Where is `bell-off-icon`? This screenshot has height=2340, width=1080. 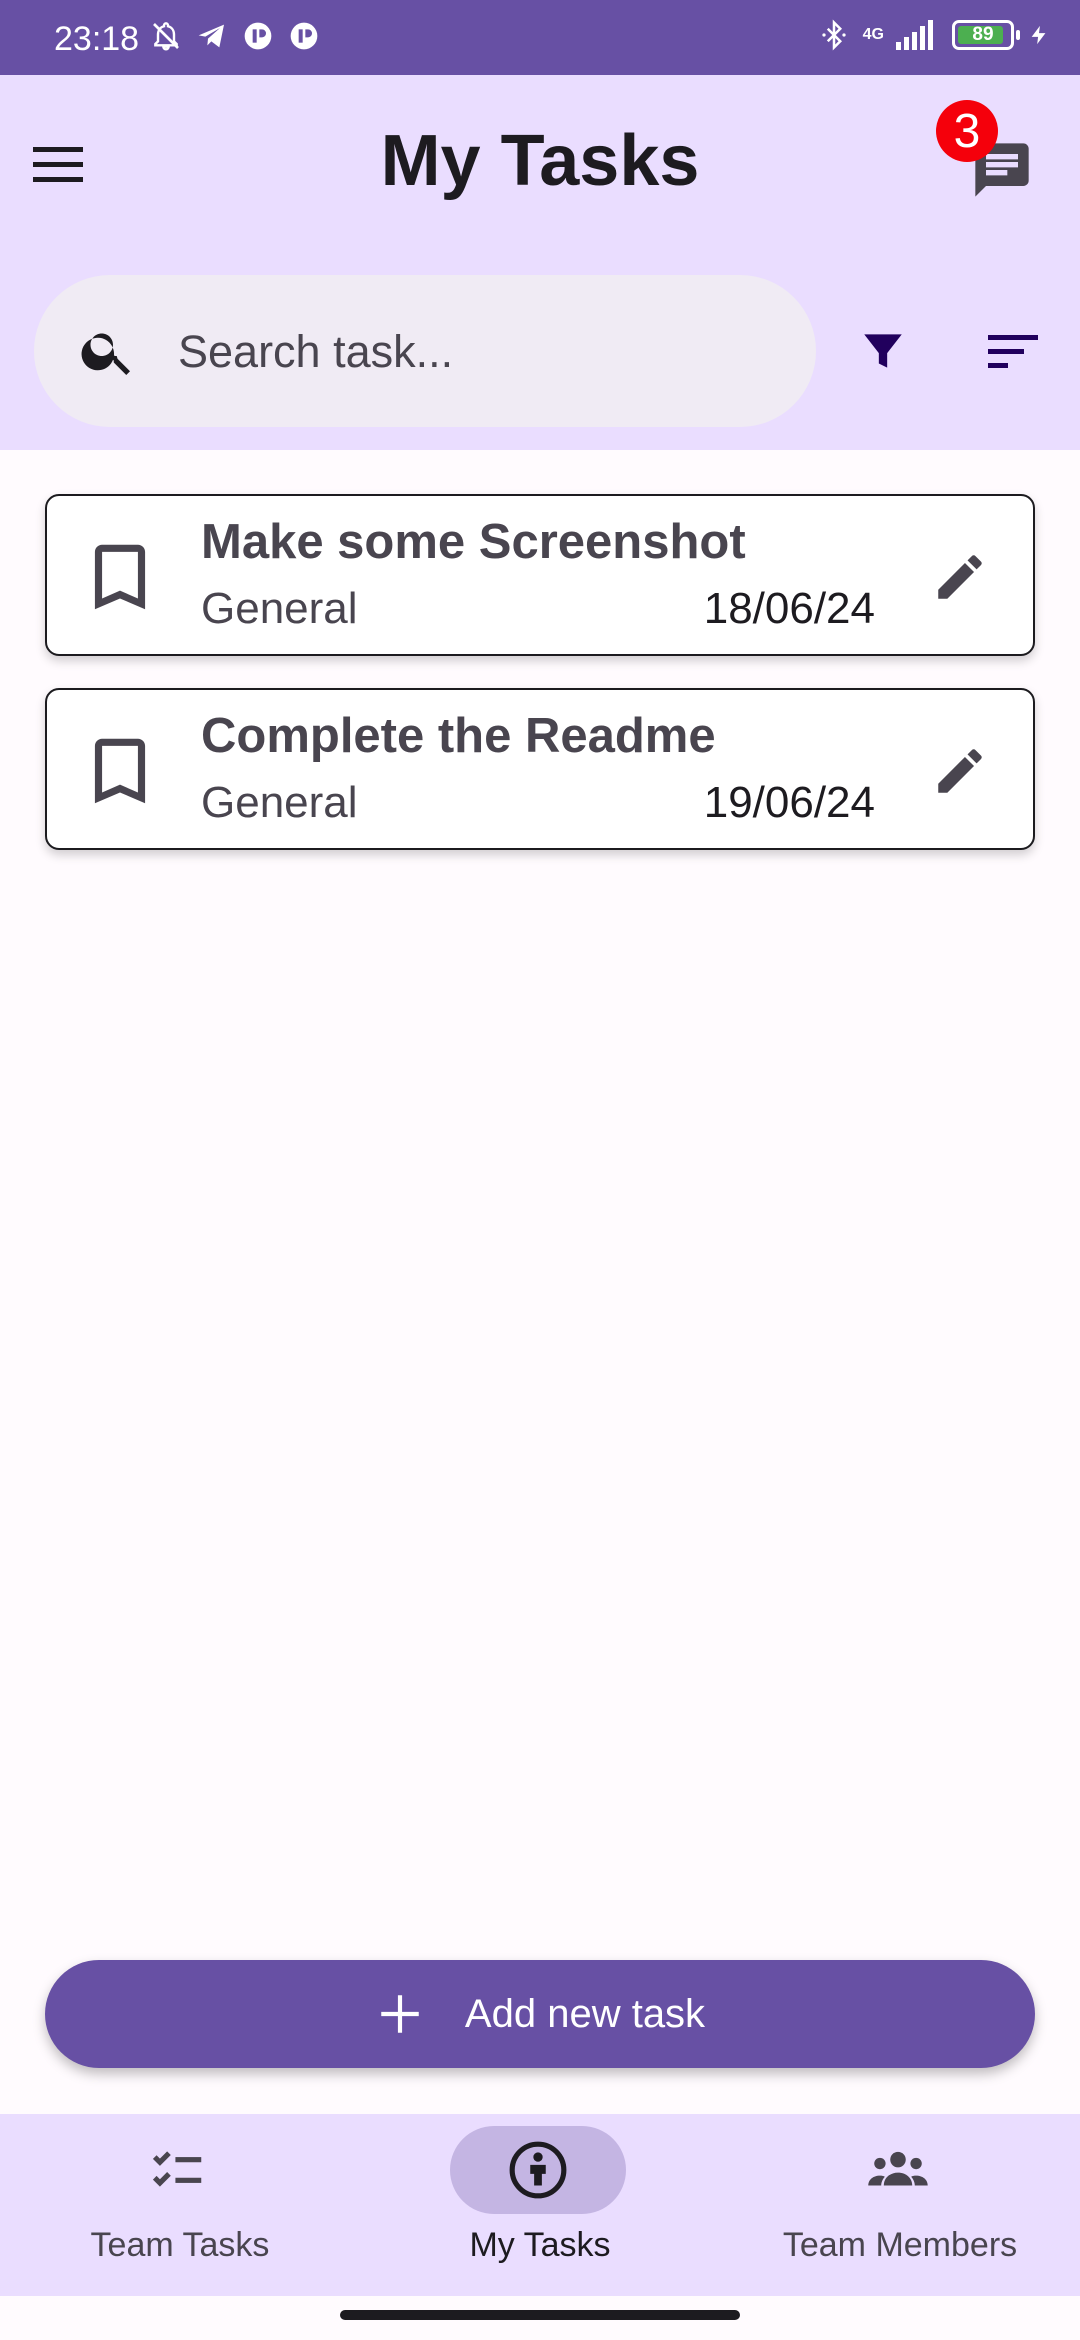 bell-off-icon is located at coordinates (166, 36).